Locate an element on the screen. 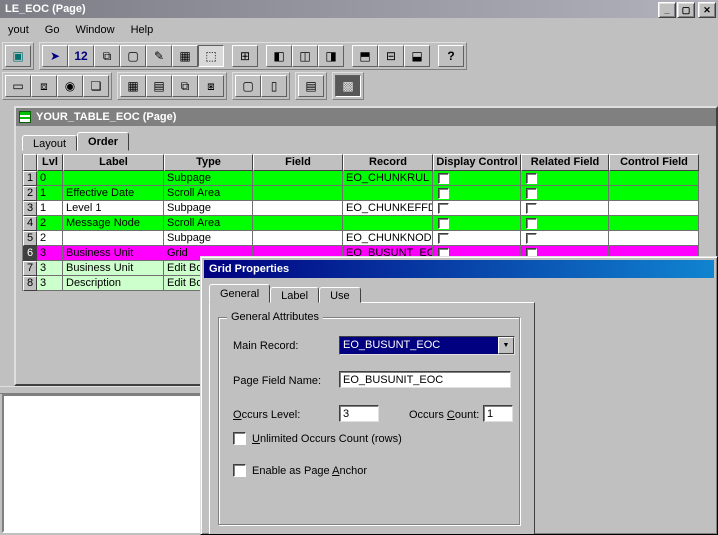 The image size is (718, 535). tab-layout: Layout is located at coordinates (50, 143).